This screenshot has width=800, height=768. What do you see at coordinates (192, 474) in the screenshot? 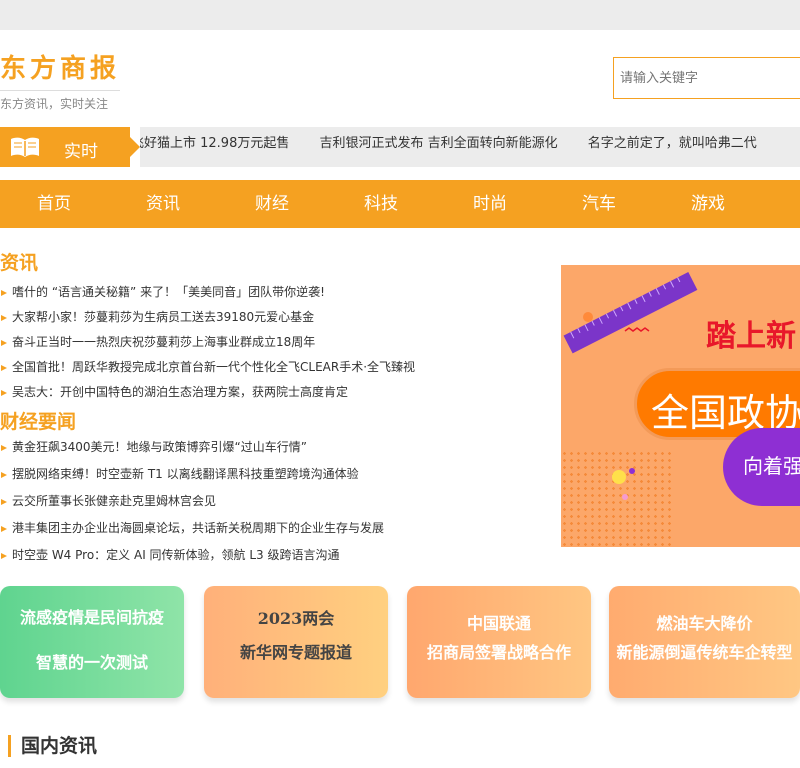
I see `list-item: 摆脱网络束缚！时空壶新 T1 以离线翻译黑科技重塑跨境沟通体验` at bounding box center [192, 474].